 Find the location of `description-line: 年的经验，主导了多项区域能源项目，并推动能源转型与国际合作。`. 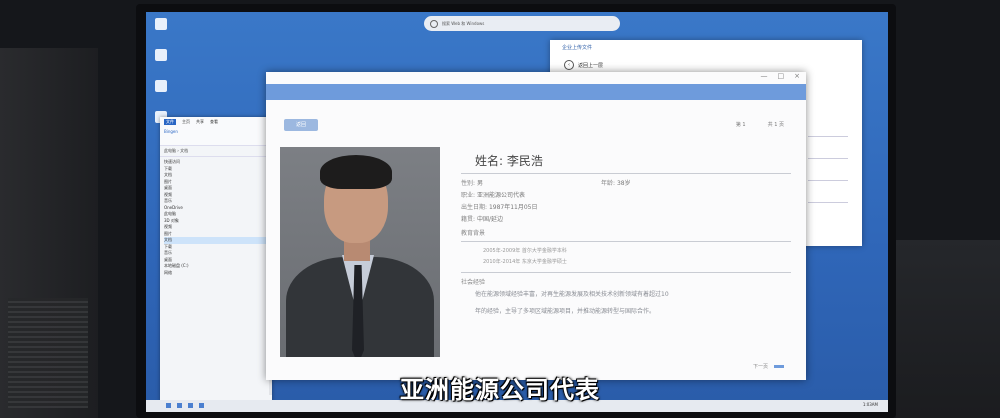

description-line: 年的经验，主导了多项区域能源项目，并推动能源转型与国际合作。 is located at coordinates (565, 311).